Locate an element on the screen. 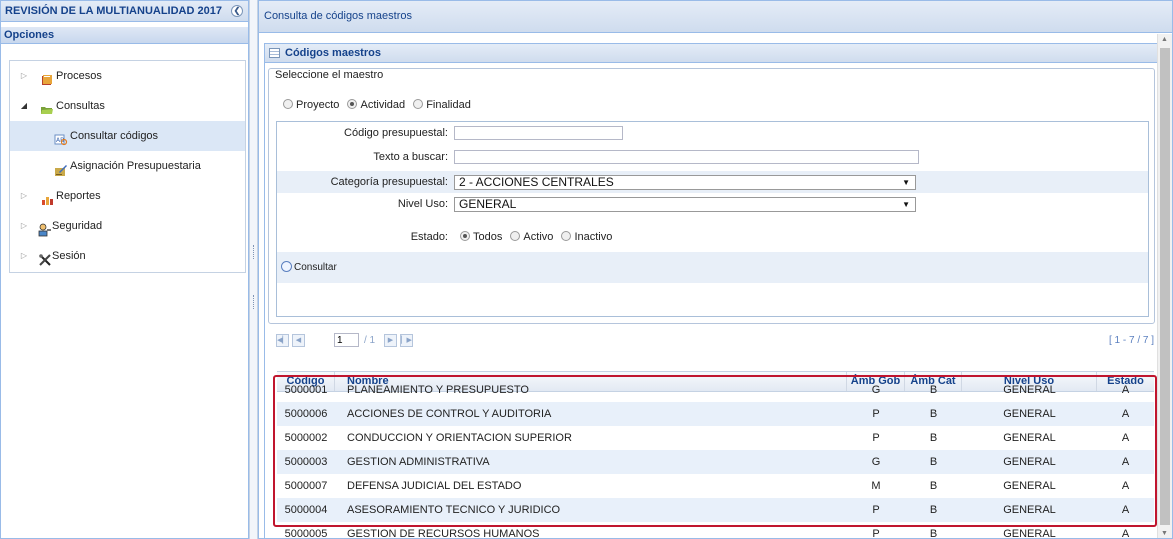 The width and height of the screenshot is (1173, 539). radio-activo: Activo is located at coordinates (534, 237).